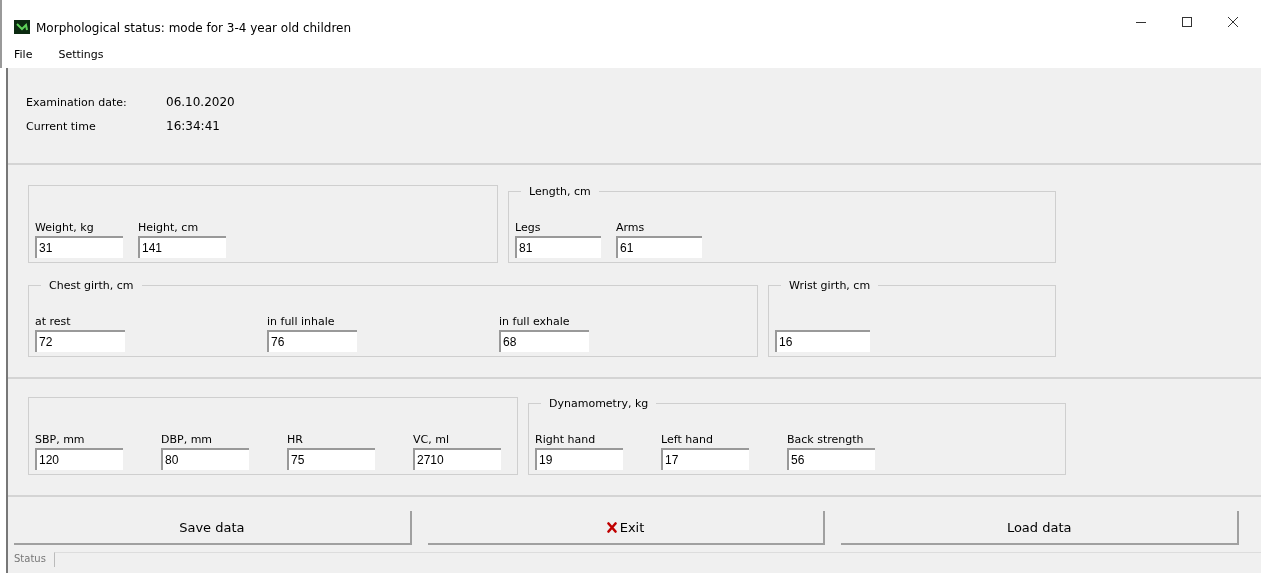 The height and width of the screenshot is (573, 1261). Describe the element at coordinates (22, 27) in the screenshot. I see `app-icon` at that location.